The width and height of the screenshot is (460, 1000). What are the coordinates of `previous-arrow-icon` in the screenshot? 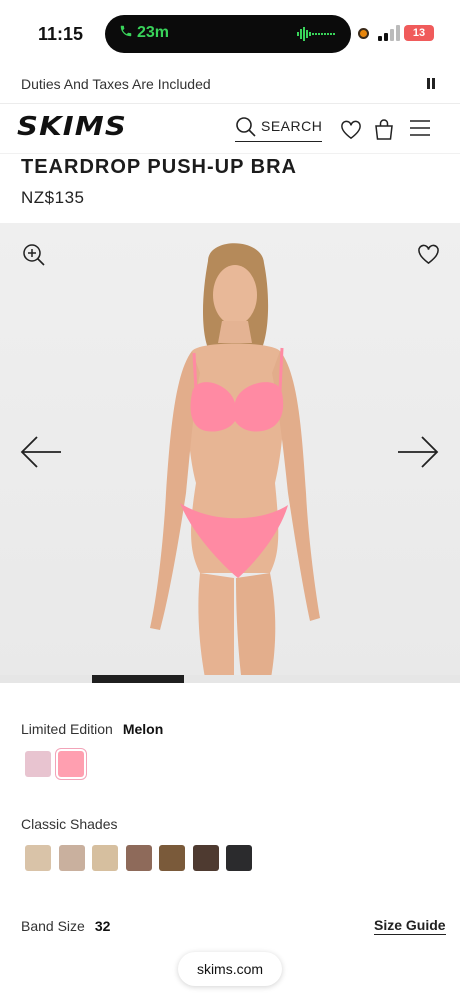 It's located at (41, 452).